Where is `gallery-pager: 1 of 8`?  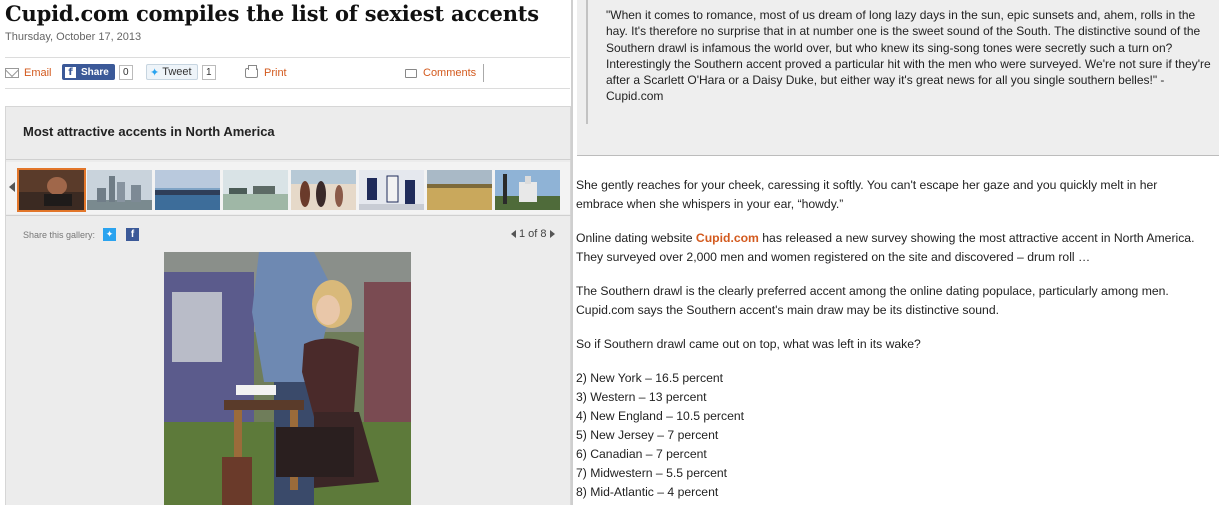
gallery-pager: 1 of 8 is located at coordinates (533, 234).